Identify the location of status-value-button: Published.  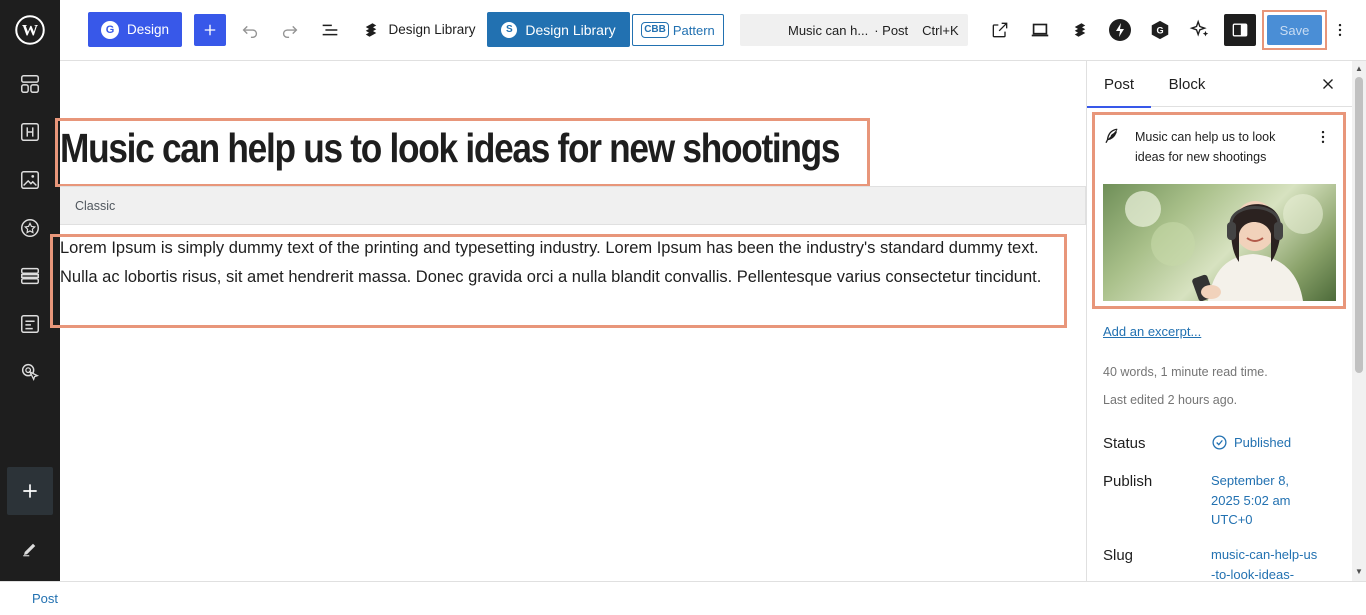
(1266, 443).